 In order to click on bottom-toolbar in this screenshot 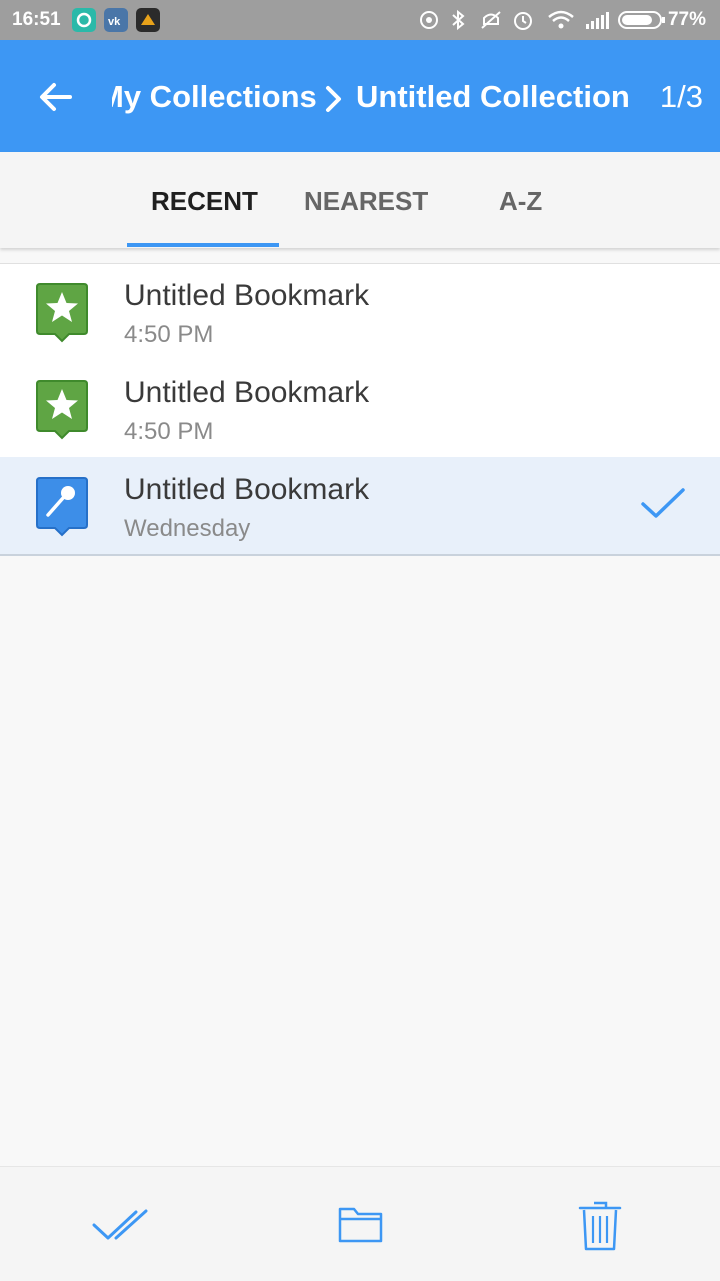, I will do `click(360, 1223)`.